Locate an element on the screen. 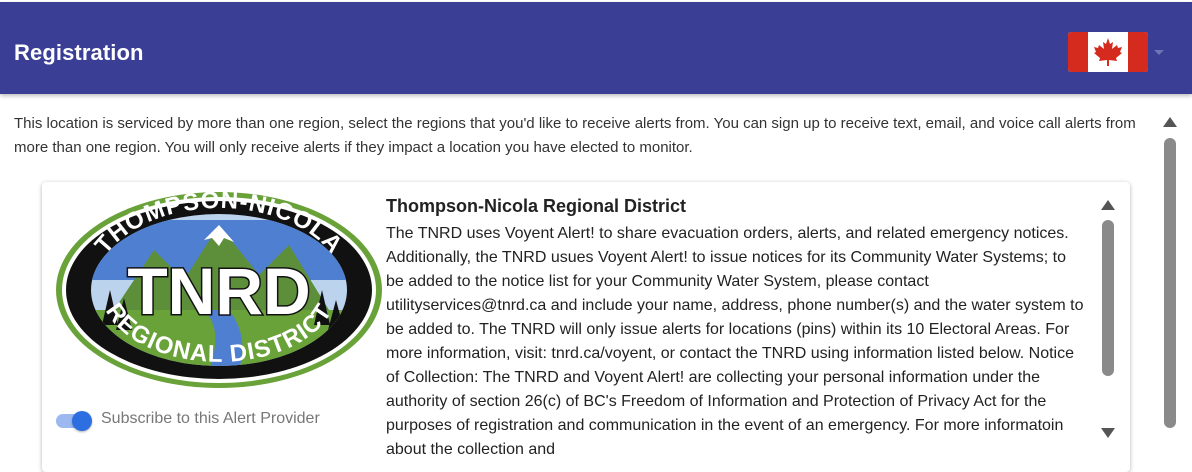  canada-flag-icon is located at coordinates (1108, 52).